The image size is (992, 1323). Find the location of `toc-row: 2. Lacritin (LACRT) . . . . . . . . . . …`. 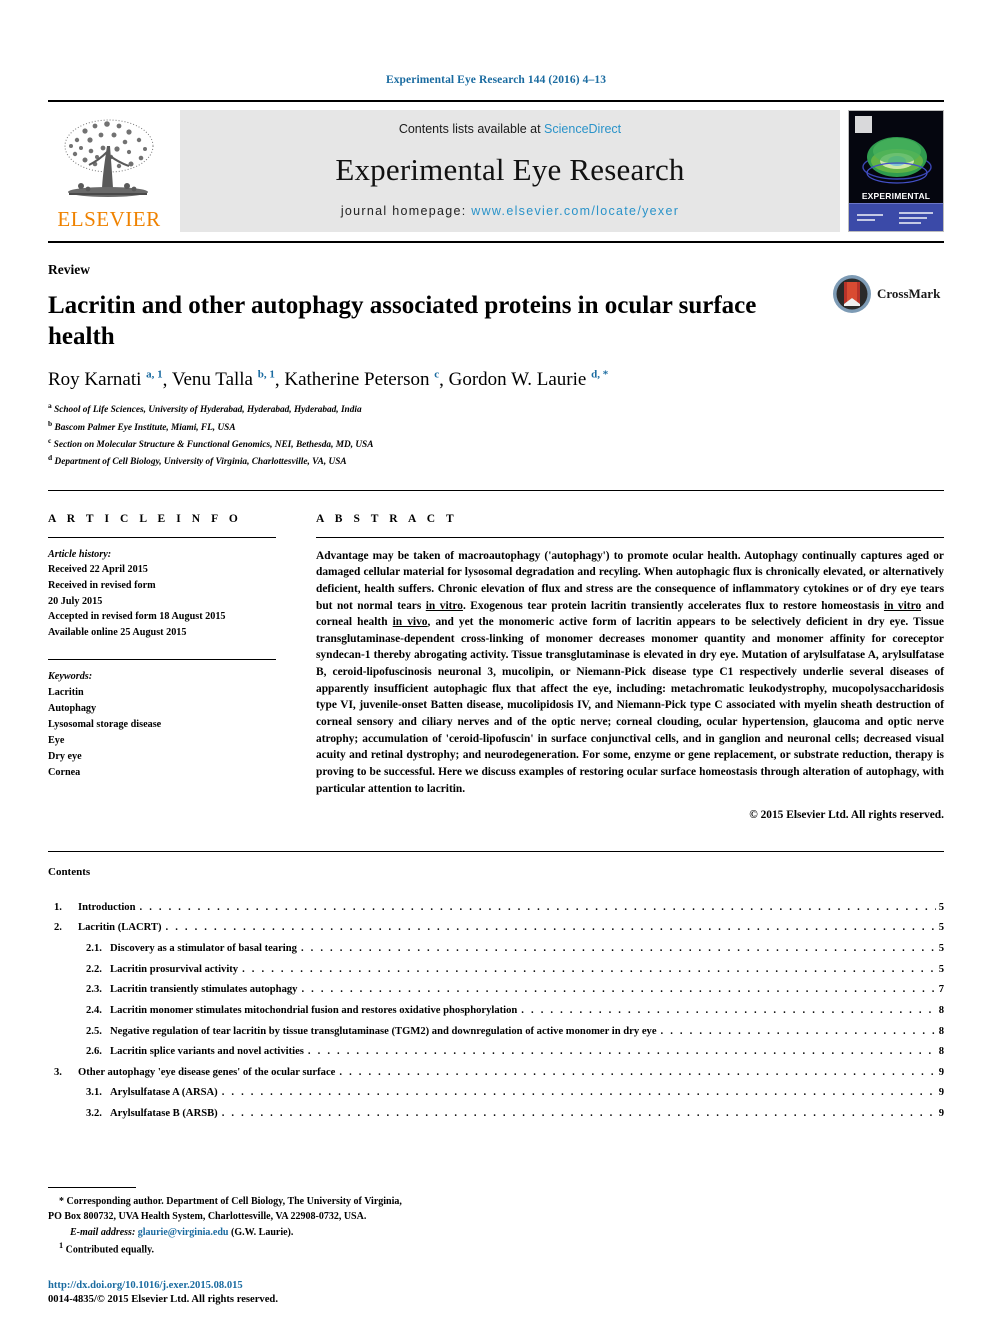

toc-row: 2. Lacritin (LACRT) . . . . . . . . . . … is located at coordinates (496, 928).